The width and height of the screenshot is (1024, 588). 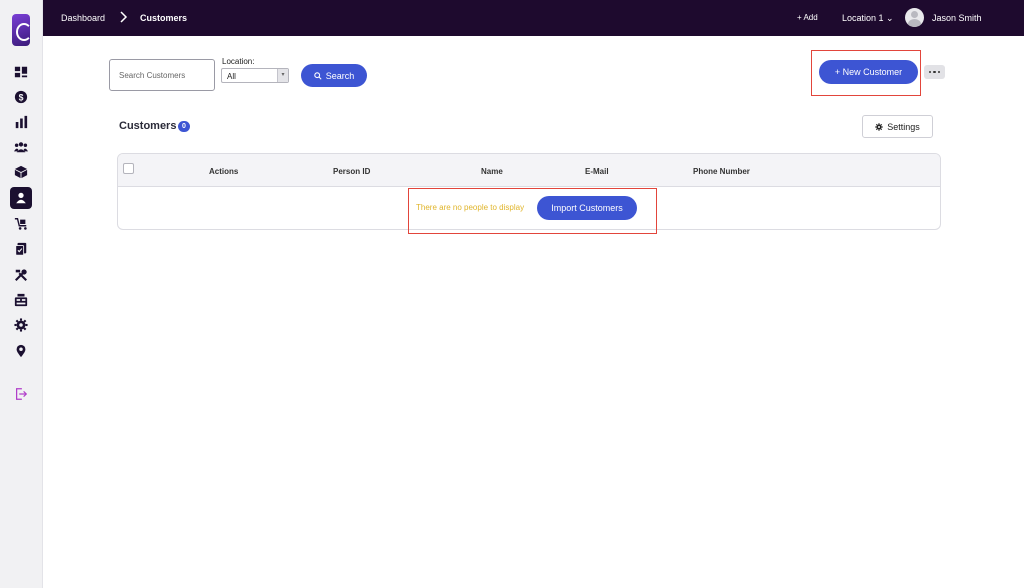 What do you see at coordinates (164, 18) in the screenshot?
I see `breadcrumb-customers: Customers` at bounding box center [164, 18].